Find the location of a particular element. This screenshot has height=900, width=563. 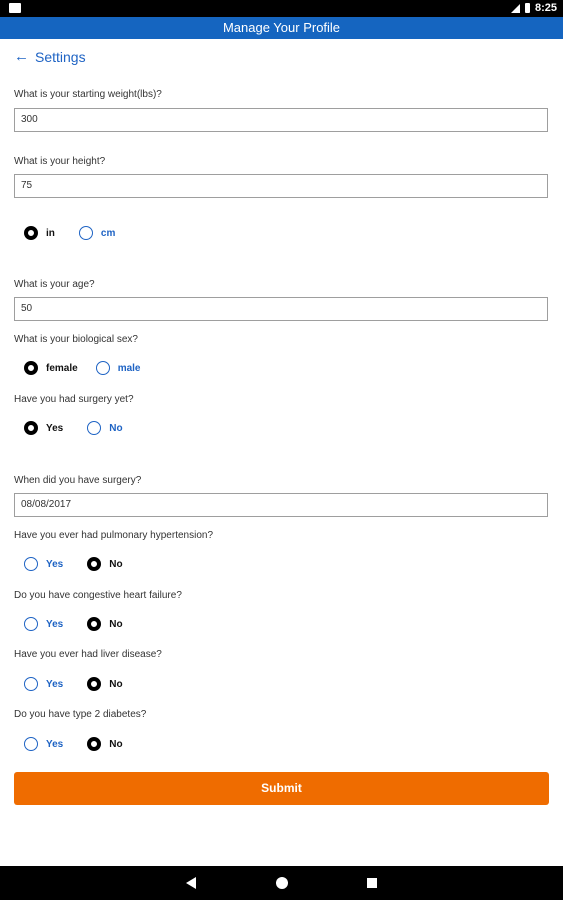

nav-home-icon is located at coordinates (282, 883).